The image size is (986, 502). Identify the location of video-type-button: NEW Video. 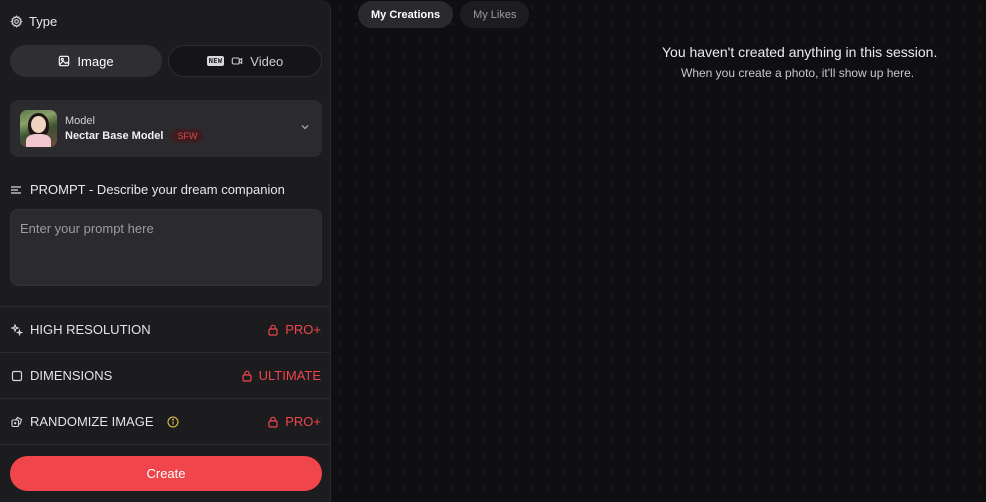
(245, 61).